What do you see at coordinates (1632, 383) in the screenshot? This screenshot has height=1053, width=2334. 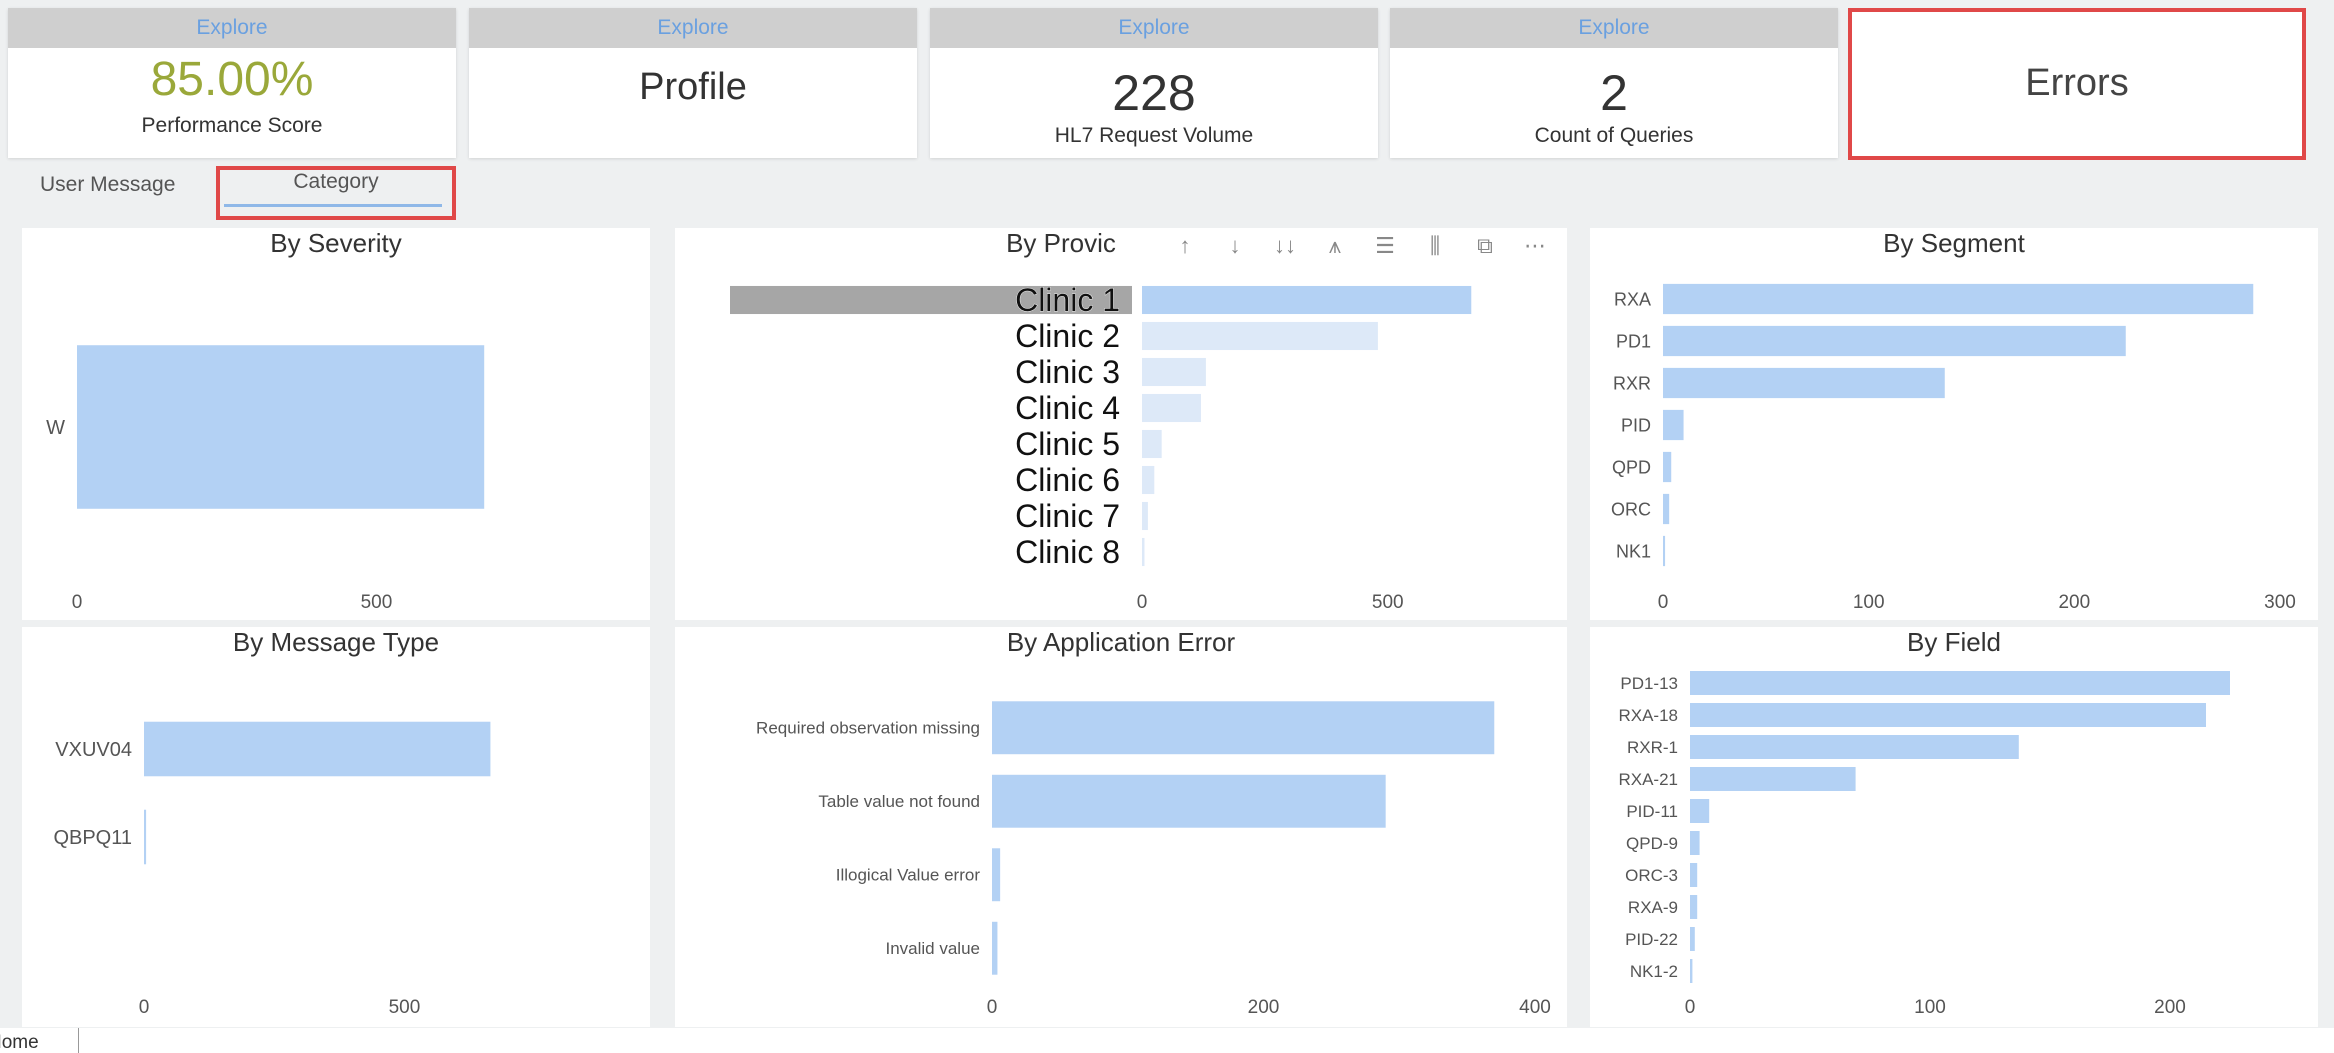 I see `category-label: RXR` at bounding box center [1632, 383].